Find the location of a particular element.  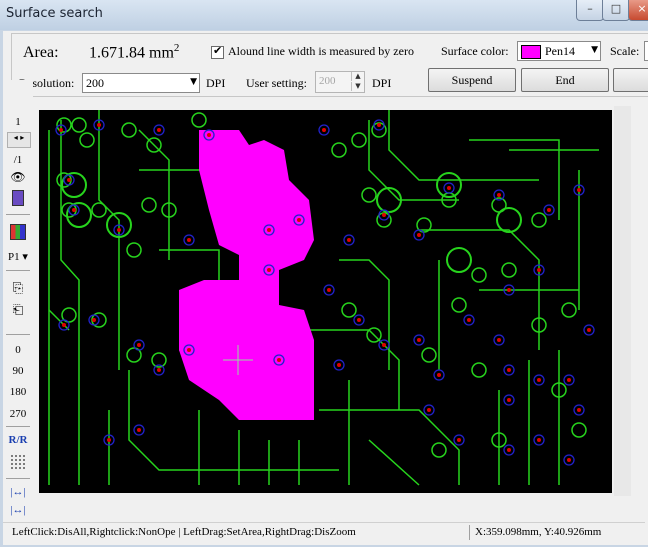

resolution-select: 200 ▼ is located at coordinates (141, 83).